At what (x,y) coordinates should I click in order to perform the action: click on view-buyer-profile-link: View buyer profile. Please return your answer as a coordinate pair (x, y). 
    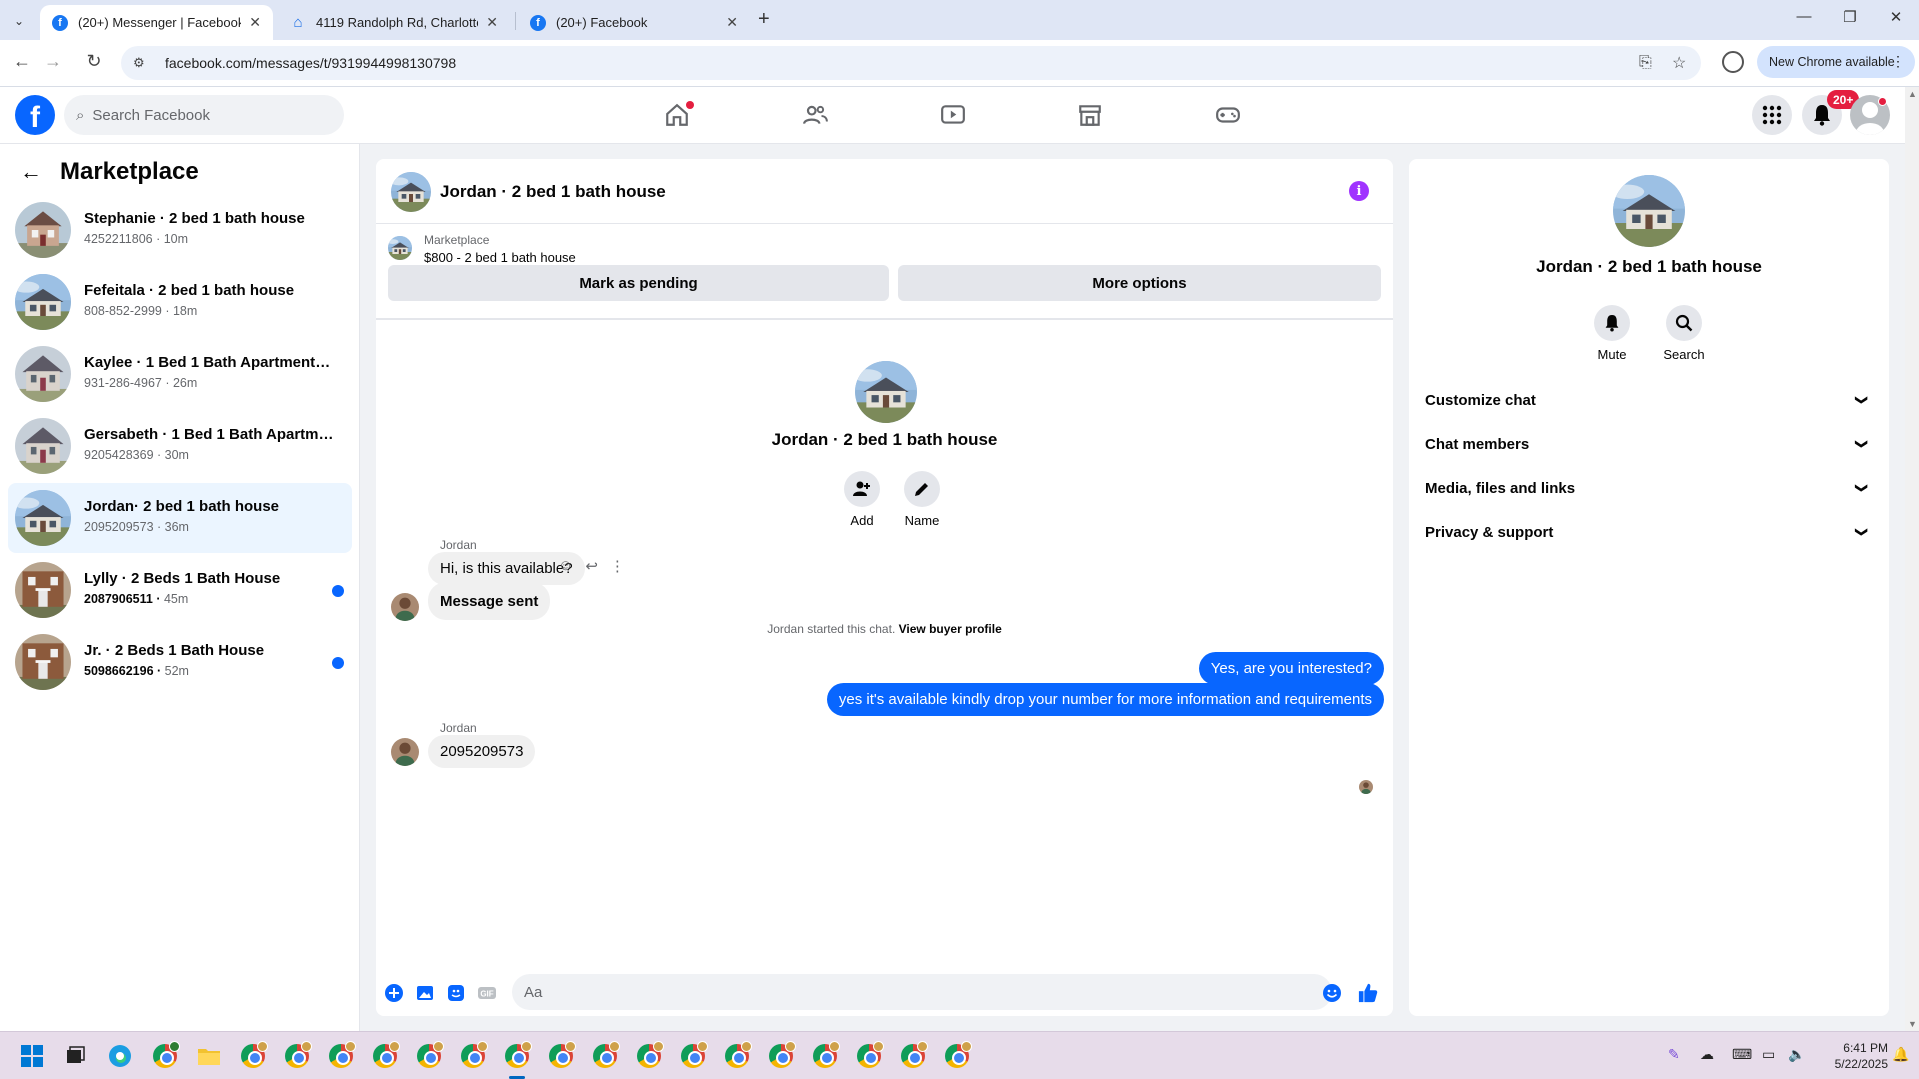
    Looking at the image, I should click on (950, 629).